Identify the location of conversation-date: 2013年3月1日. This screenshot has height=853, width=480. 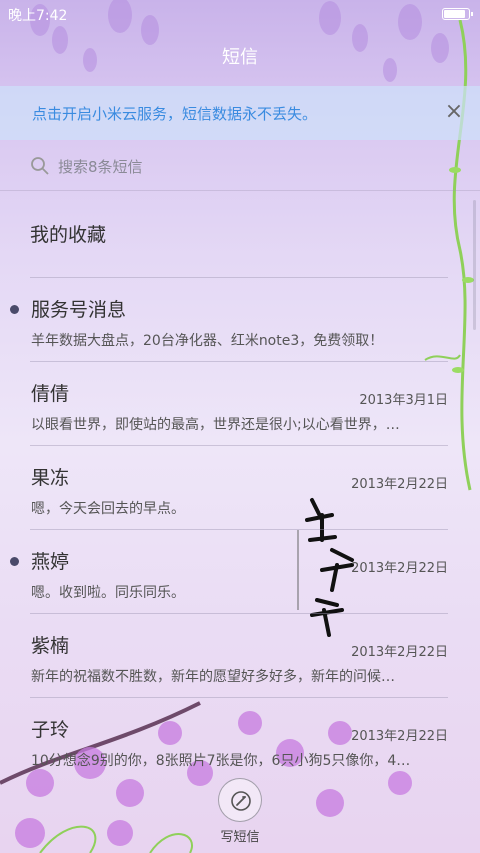
(403, 400).